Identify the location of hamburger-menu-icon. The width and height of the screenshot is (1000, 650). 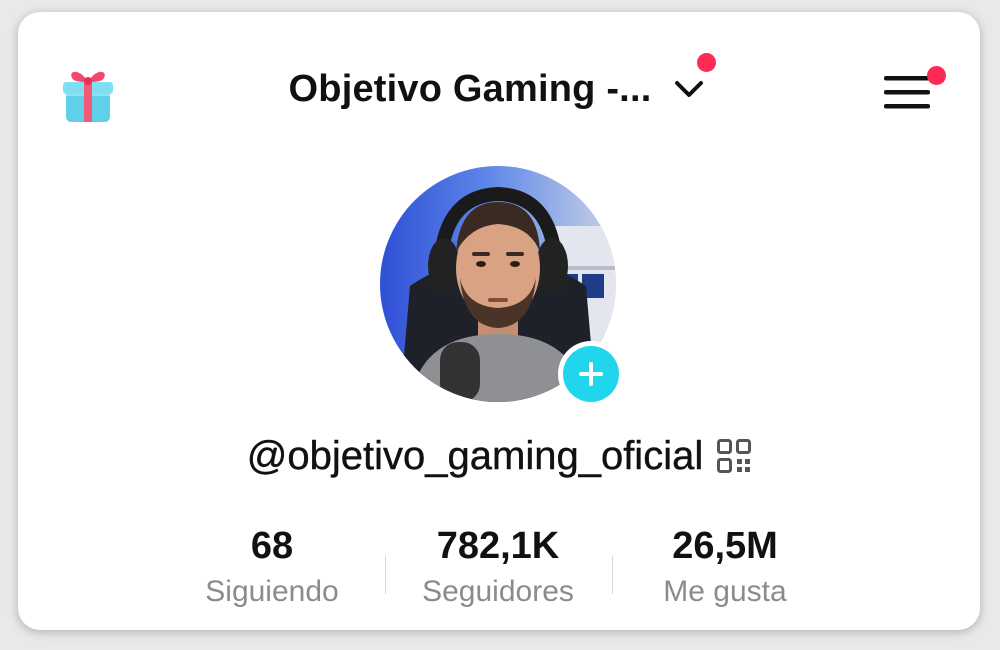
(914, 91).